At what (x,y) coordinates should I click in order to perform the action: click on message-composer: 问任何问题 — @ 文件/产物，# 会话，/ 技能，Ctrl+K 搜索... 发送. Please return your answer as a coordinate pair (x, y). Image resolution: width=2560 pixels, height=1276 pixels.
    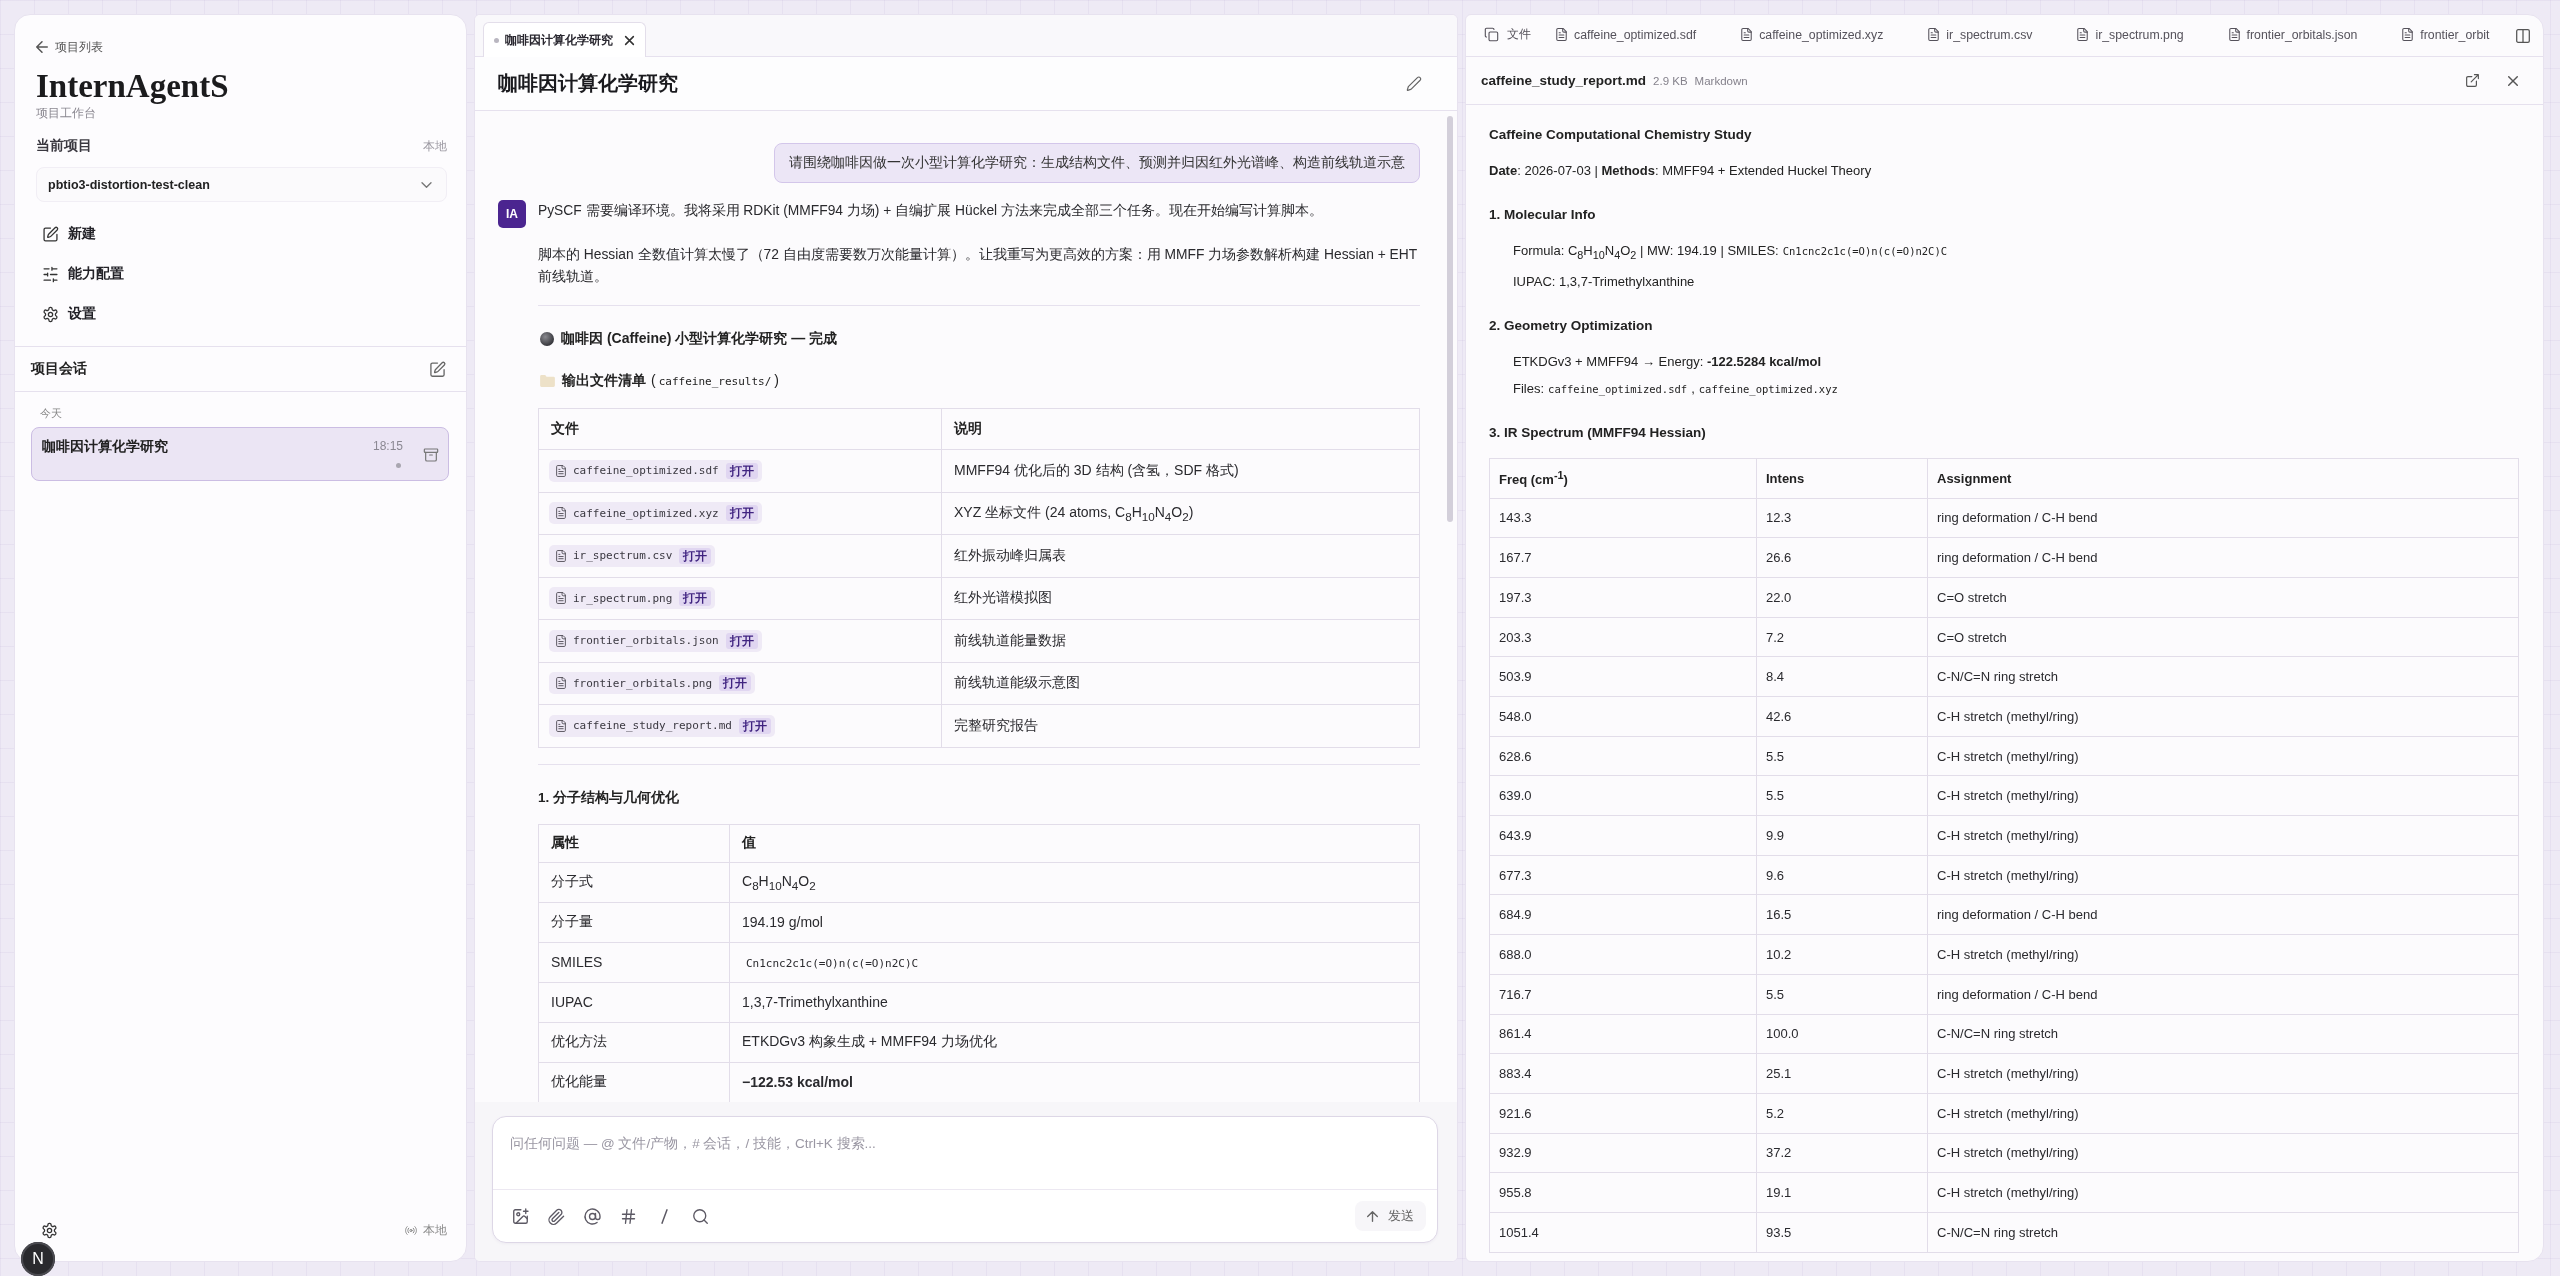
    Looking at the image, I should click on (965, 1179).